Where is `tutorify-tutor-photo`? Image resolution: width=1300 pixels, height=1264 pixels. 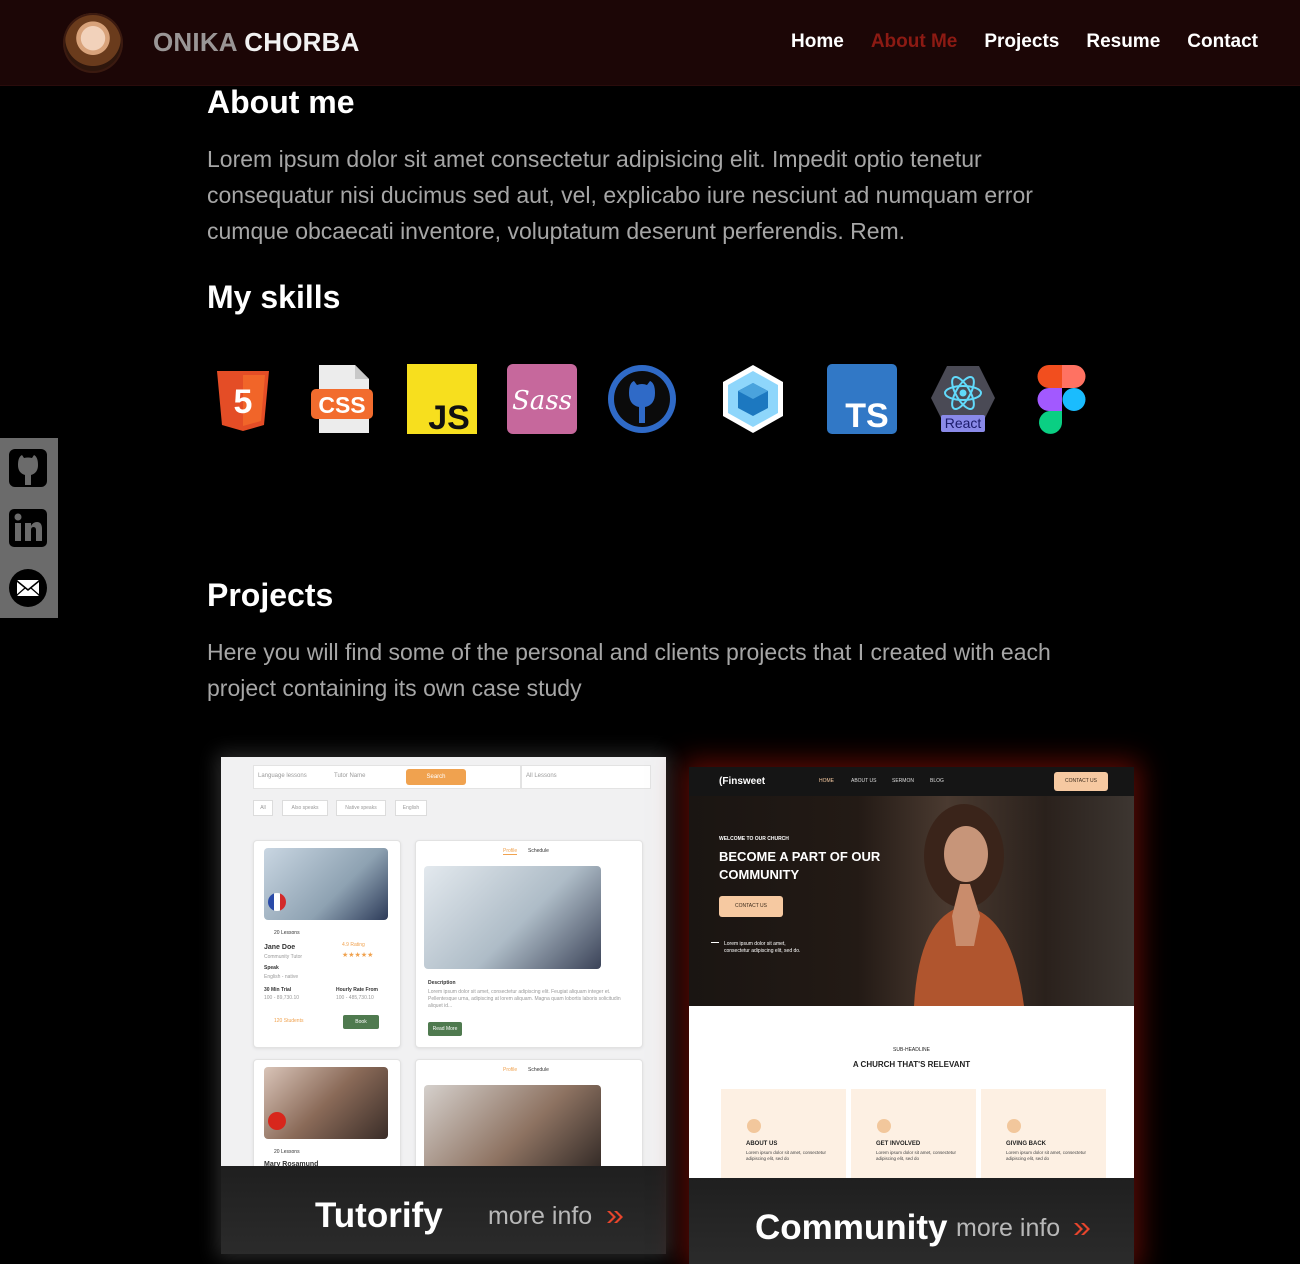 tutorify-tutor-photo is located at coordinates (326, 1103).